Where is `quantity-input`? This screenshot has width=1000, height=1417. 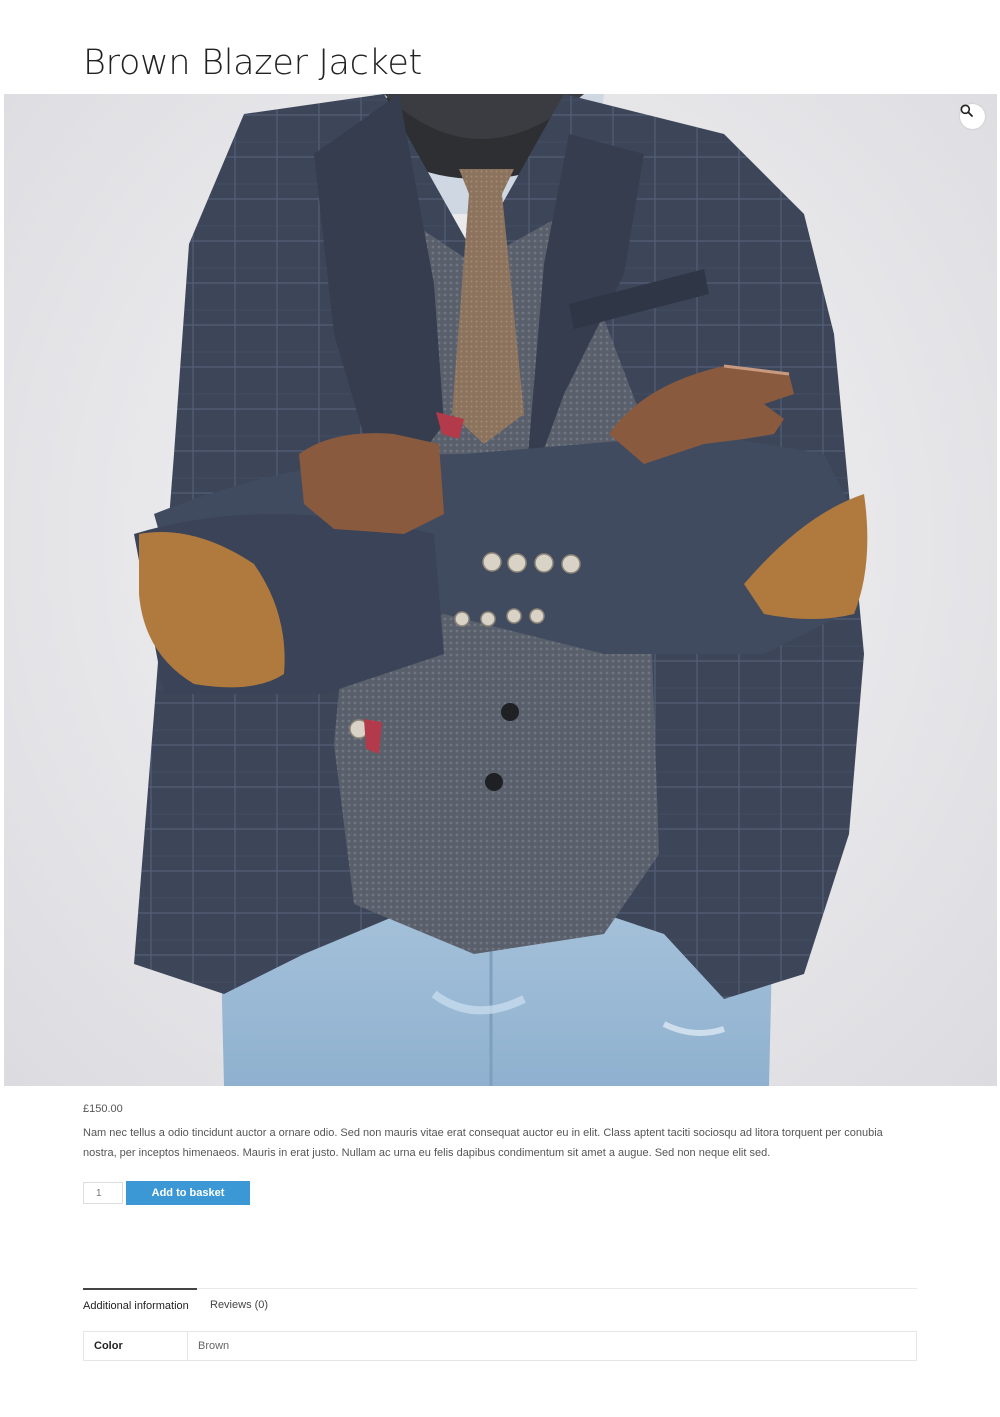
quantity-input is located at coordinates (103, 1193).